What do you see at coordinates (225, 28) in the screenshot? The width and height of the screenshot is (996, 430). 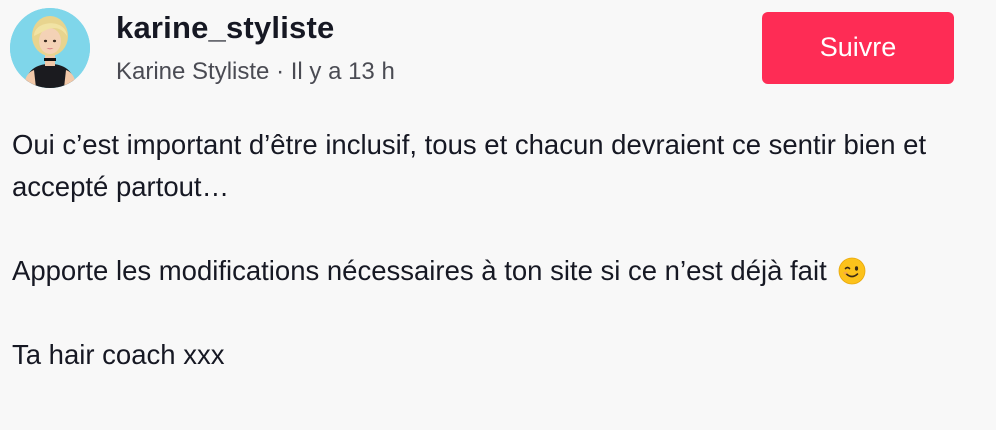 I see `username: karine_styliste` at bounding box center [225, 28].